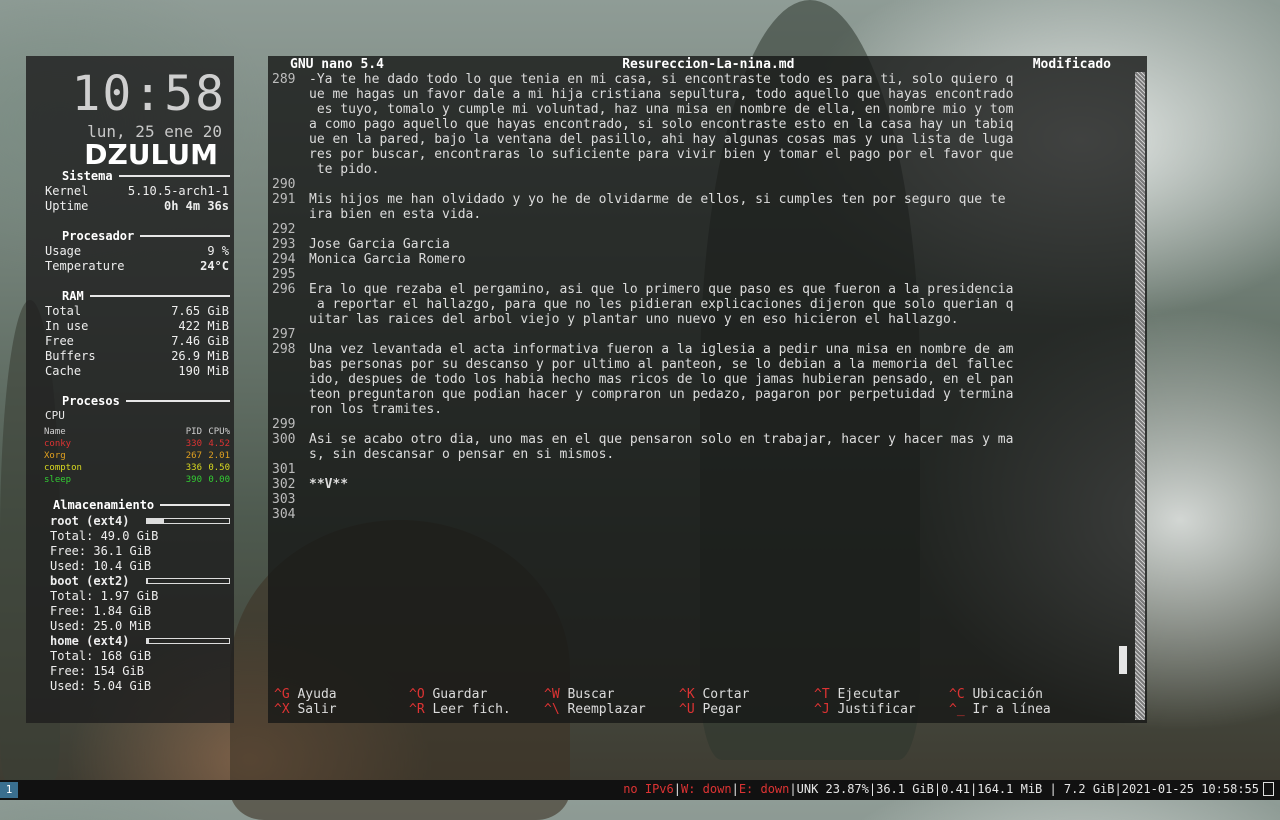 The image size is (1280, 820). Describe the element at coordinates (137, 251) in the screenshot. I see `cpu-usage-row: Usage 9 %` at that location.